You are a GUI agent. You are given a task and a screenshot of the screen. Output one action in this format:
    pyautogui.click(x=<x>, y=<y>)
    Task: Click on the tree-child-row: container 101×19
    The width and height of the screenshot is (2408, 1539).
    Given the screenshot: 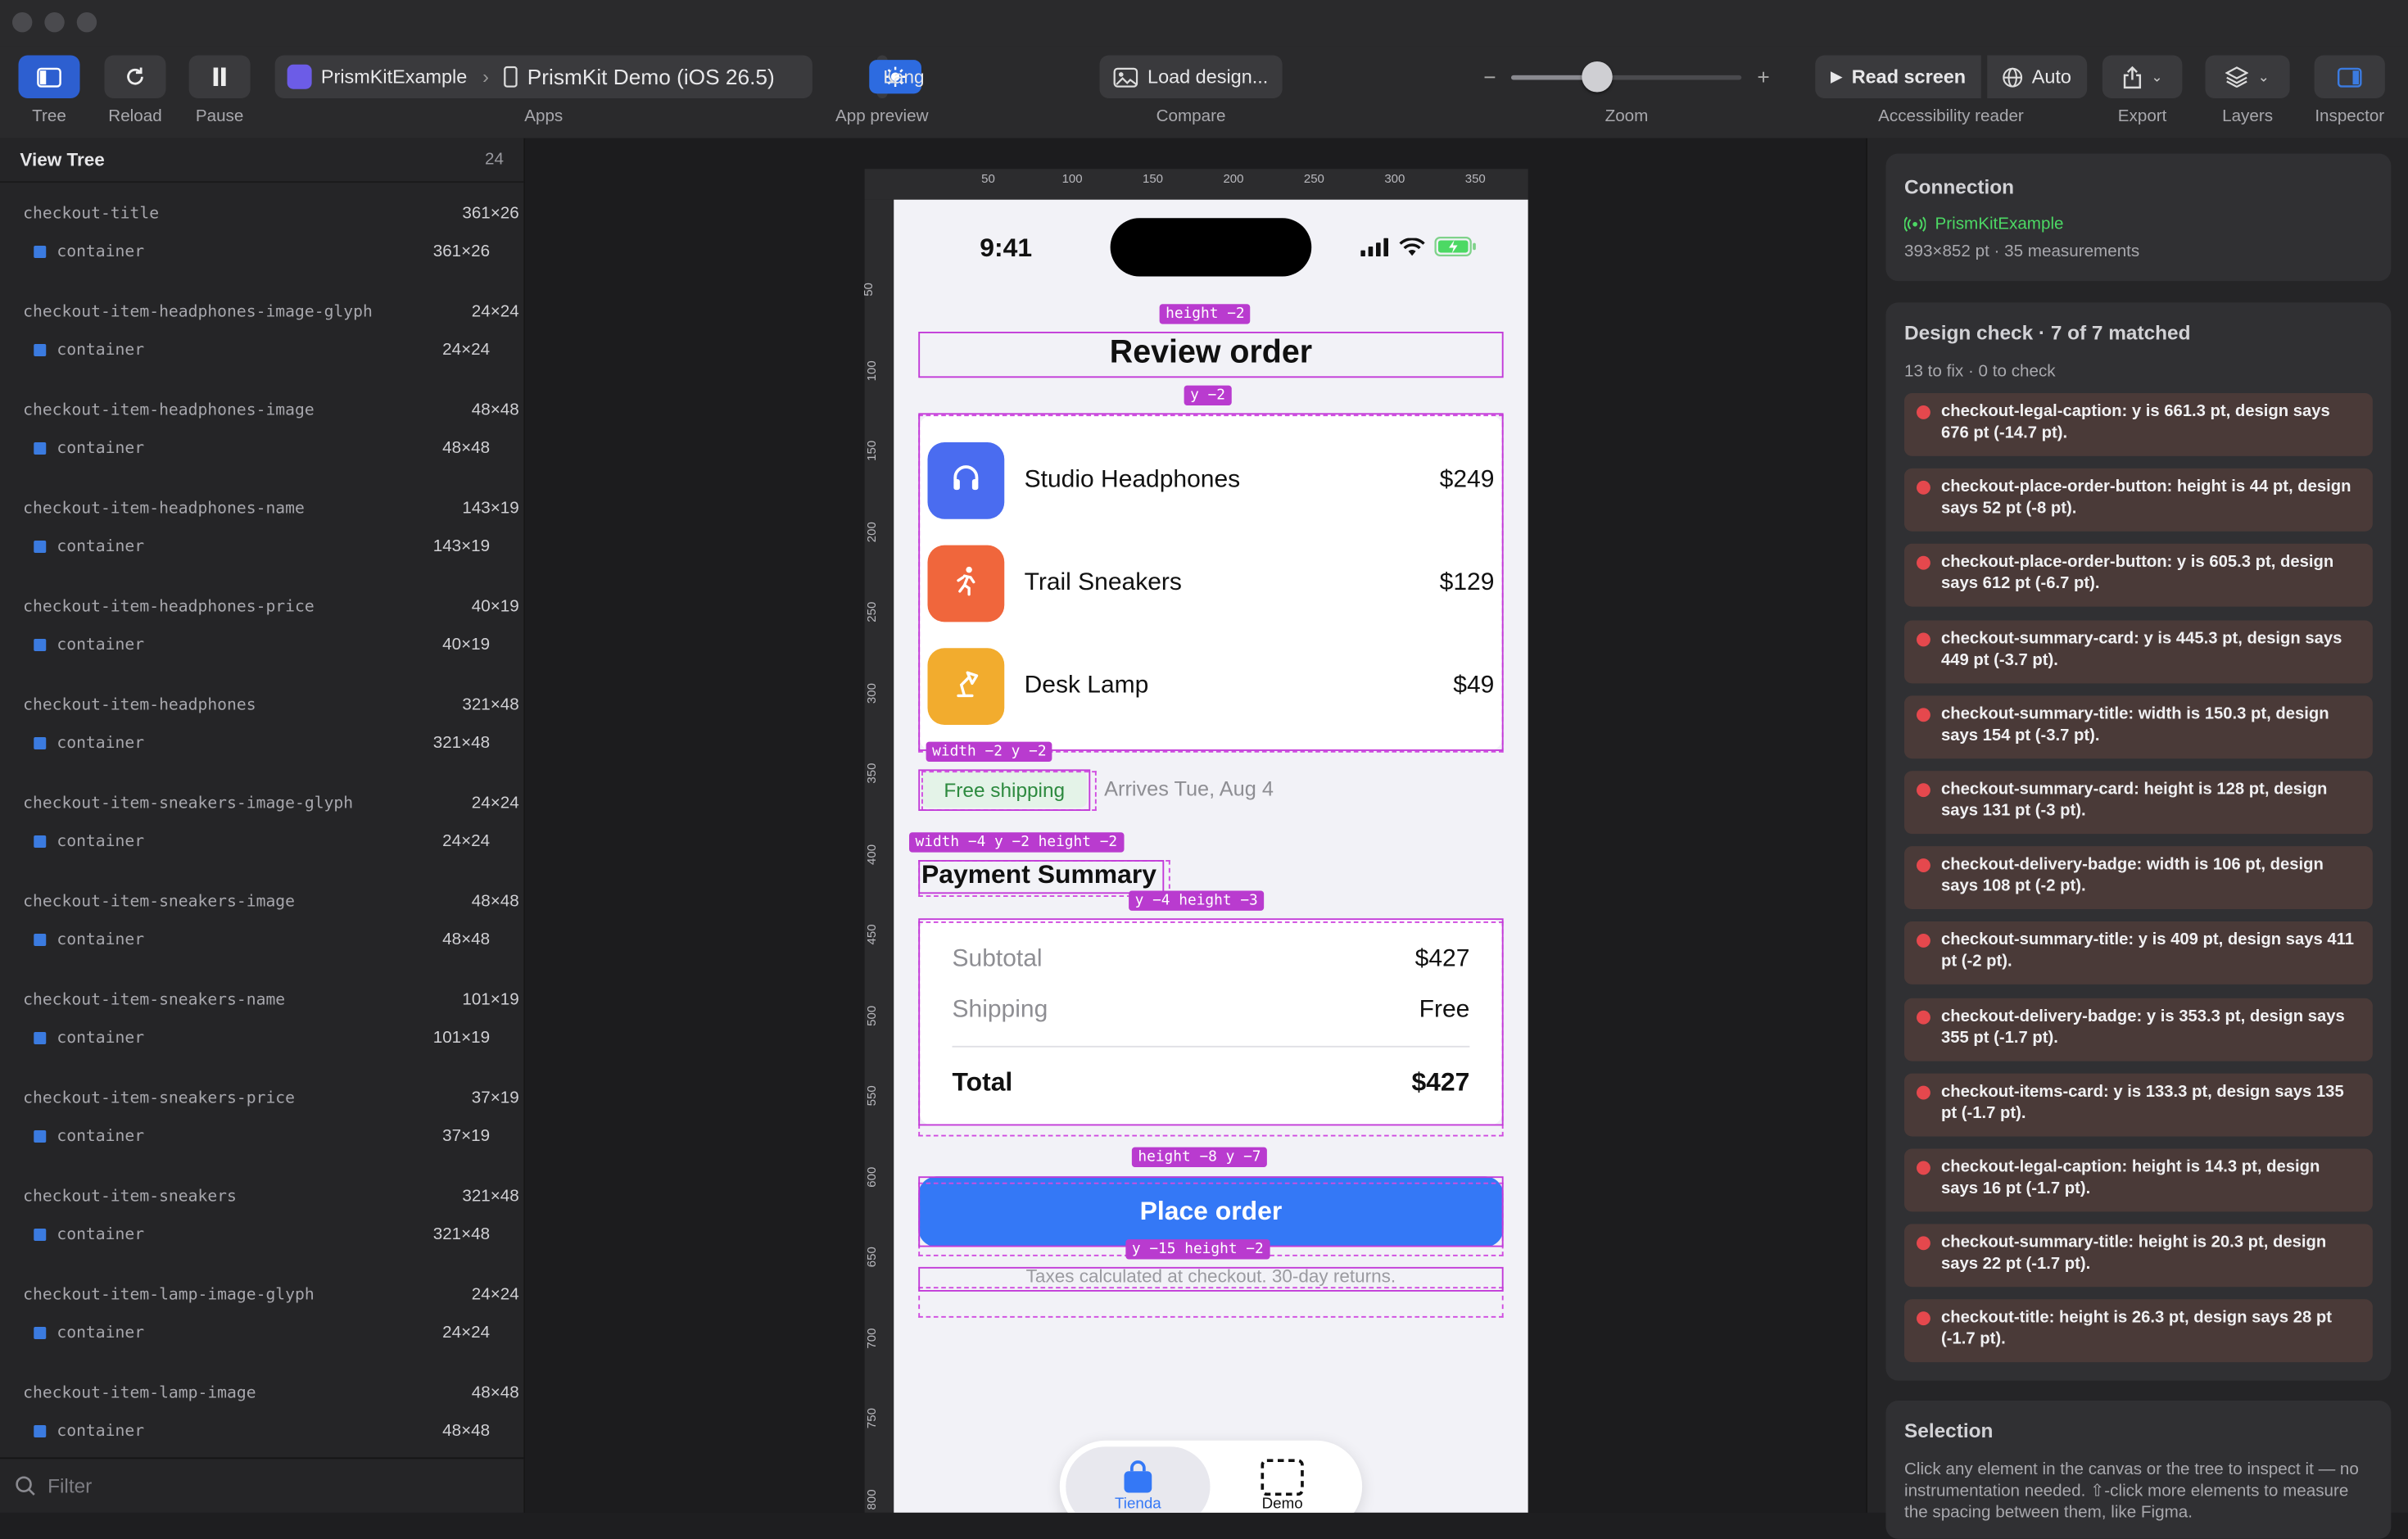 What is the action you would take?
    pyautogui.click(x=261, y=1037)
    